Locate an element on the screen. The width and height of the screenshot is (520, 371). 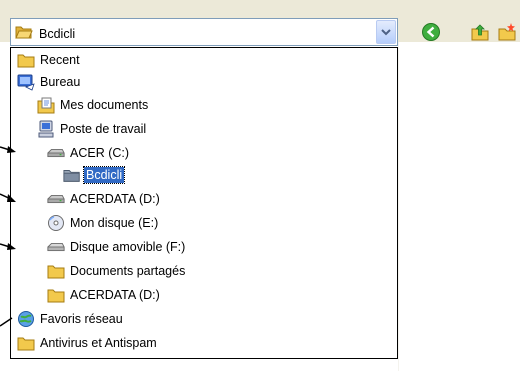
new-folder-button is located at coordinates (507, 32).